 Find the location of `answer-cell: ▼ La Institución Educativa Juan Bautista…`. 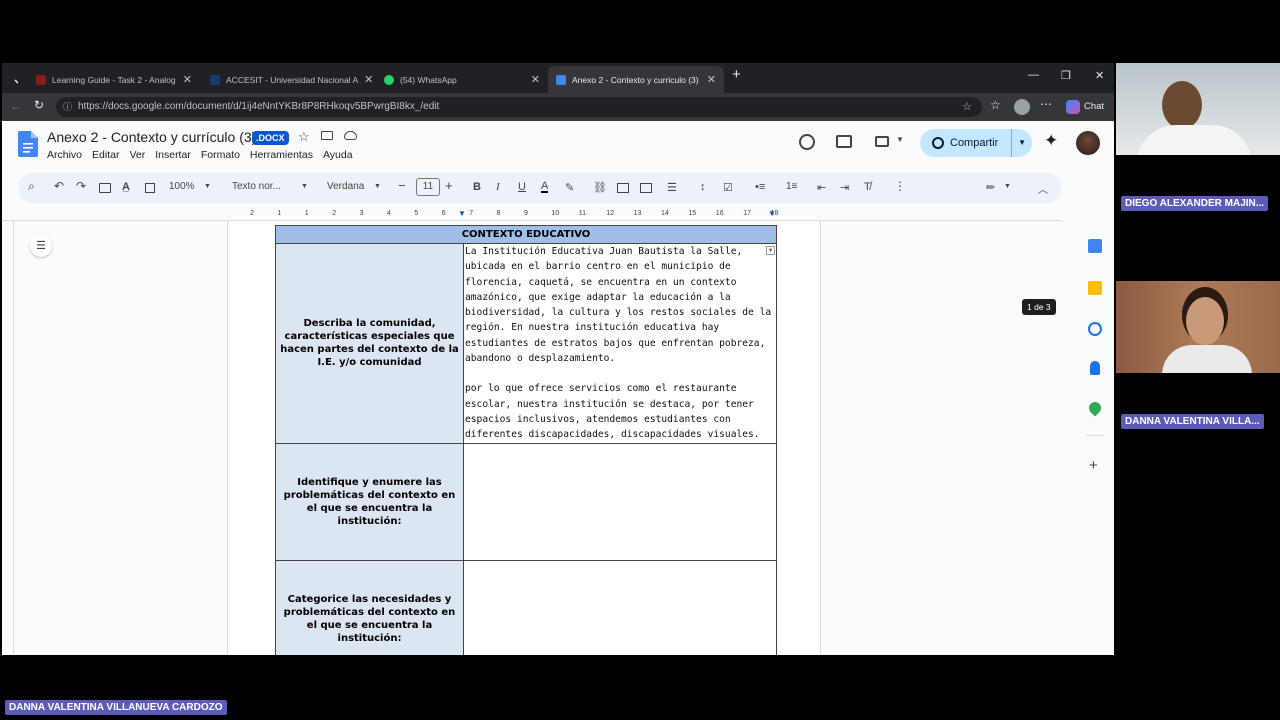

answer-cell: ▼ La Institución Educativa Juan Bautista… is located at coordinates (620, 343).